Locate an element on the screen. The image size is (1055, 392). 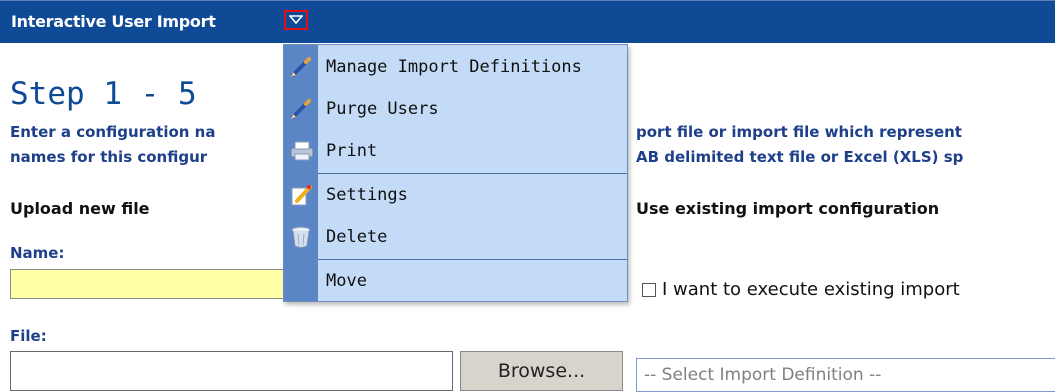
description-line-1-right: port file or import file which represent is located at coordinates (799, 132).